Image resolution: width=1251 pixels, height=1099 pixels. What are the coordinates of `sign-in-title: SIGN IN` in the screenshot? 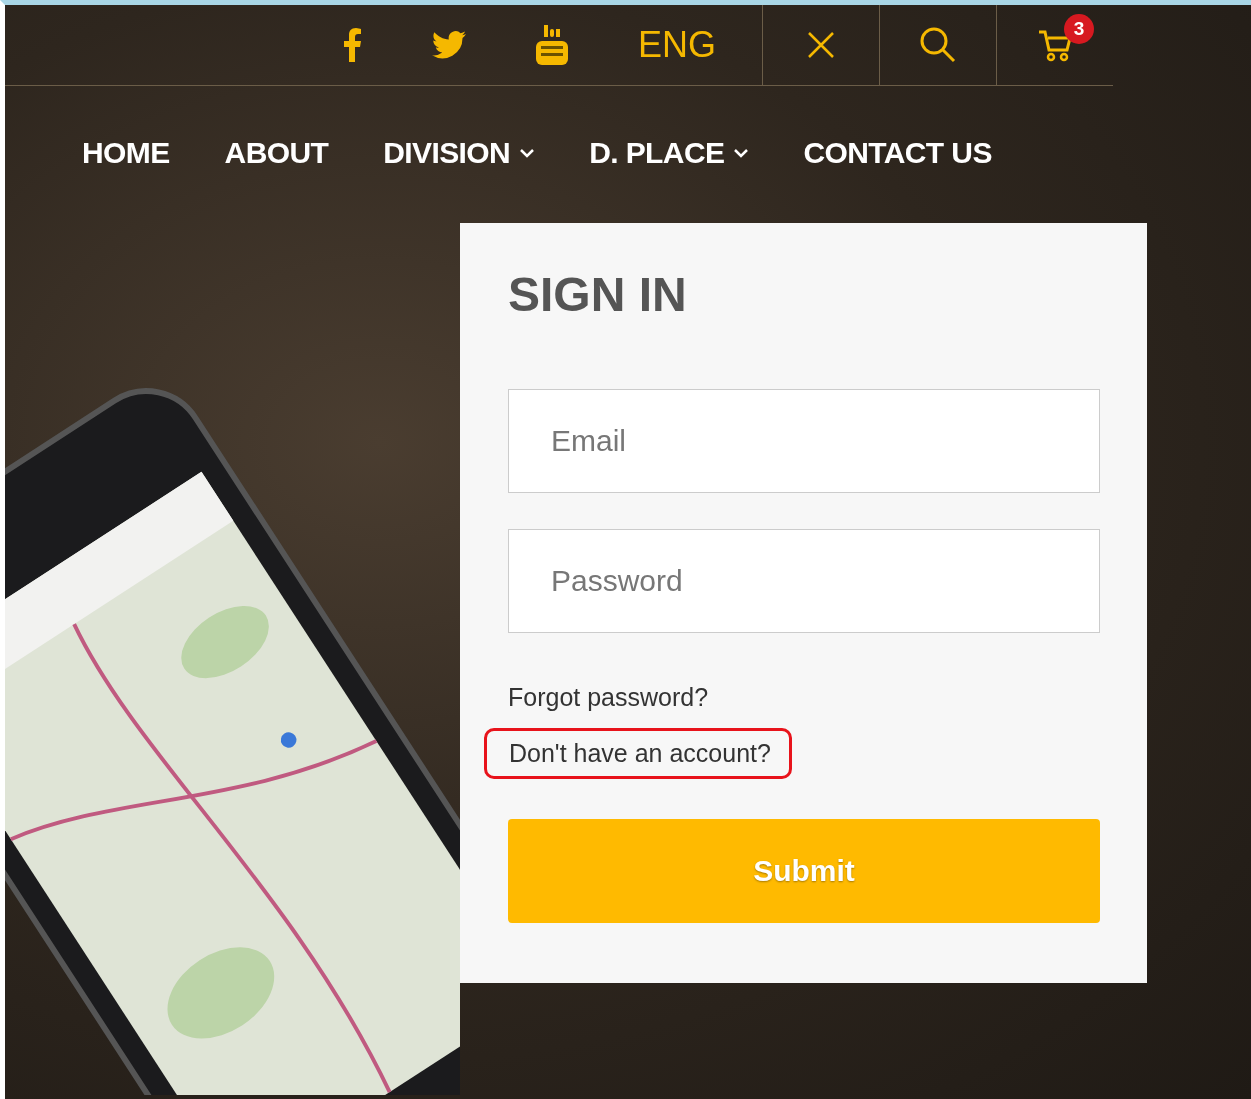 It's located at (597, 295).